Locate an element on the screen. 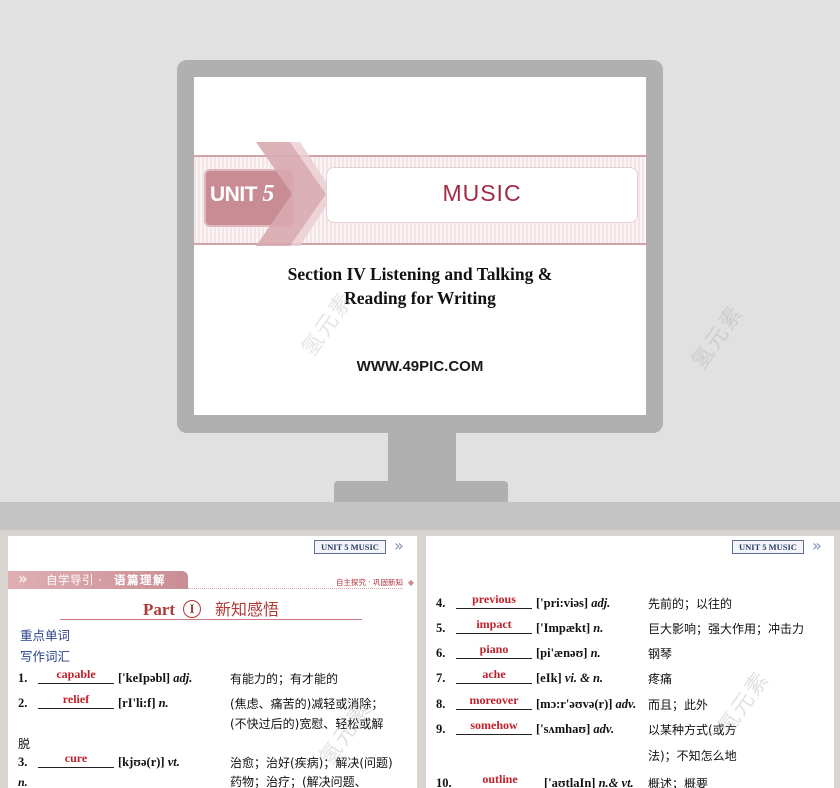 Image resolution: width=840 pixels, height=788 pixels. part-of-speech: vt. is located at coordinates (173, 762).